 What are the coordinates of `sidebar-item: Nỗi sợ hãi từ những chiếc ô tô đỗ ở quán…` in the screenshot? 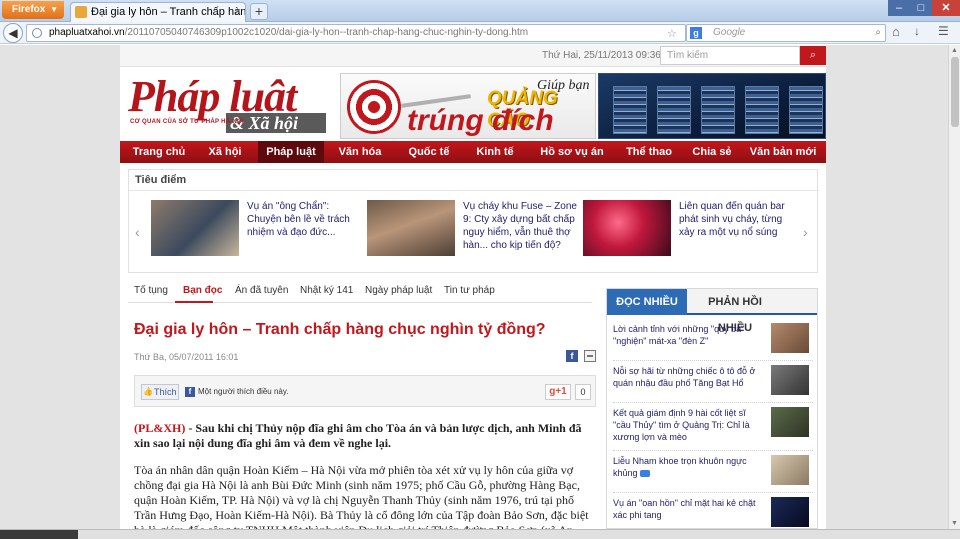 It's located at (713, 383).